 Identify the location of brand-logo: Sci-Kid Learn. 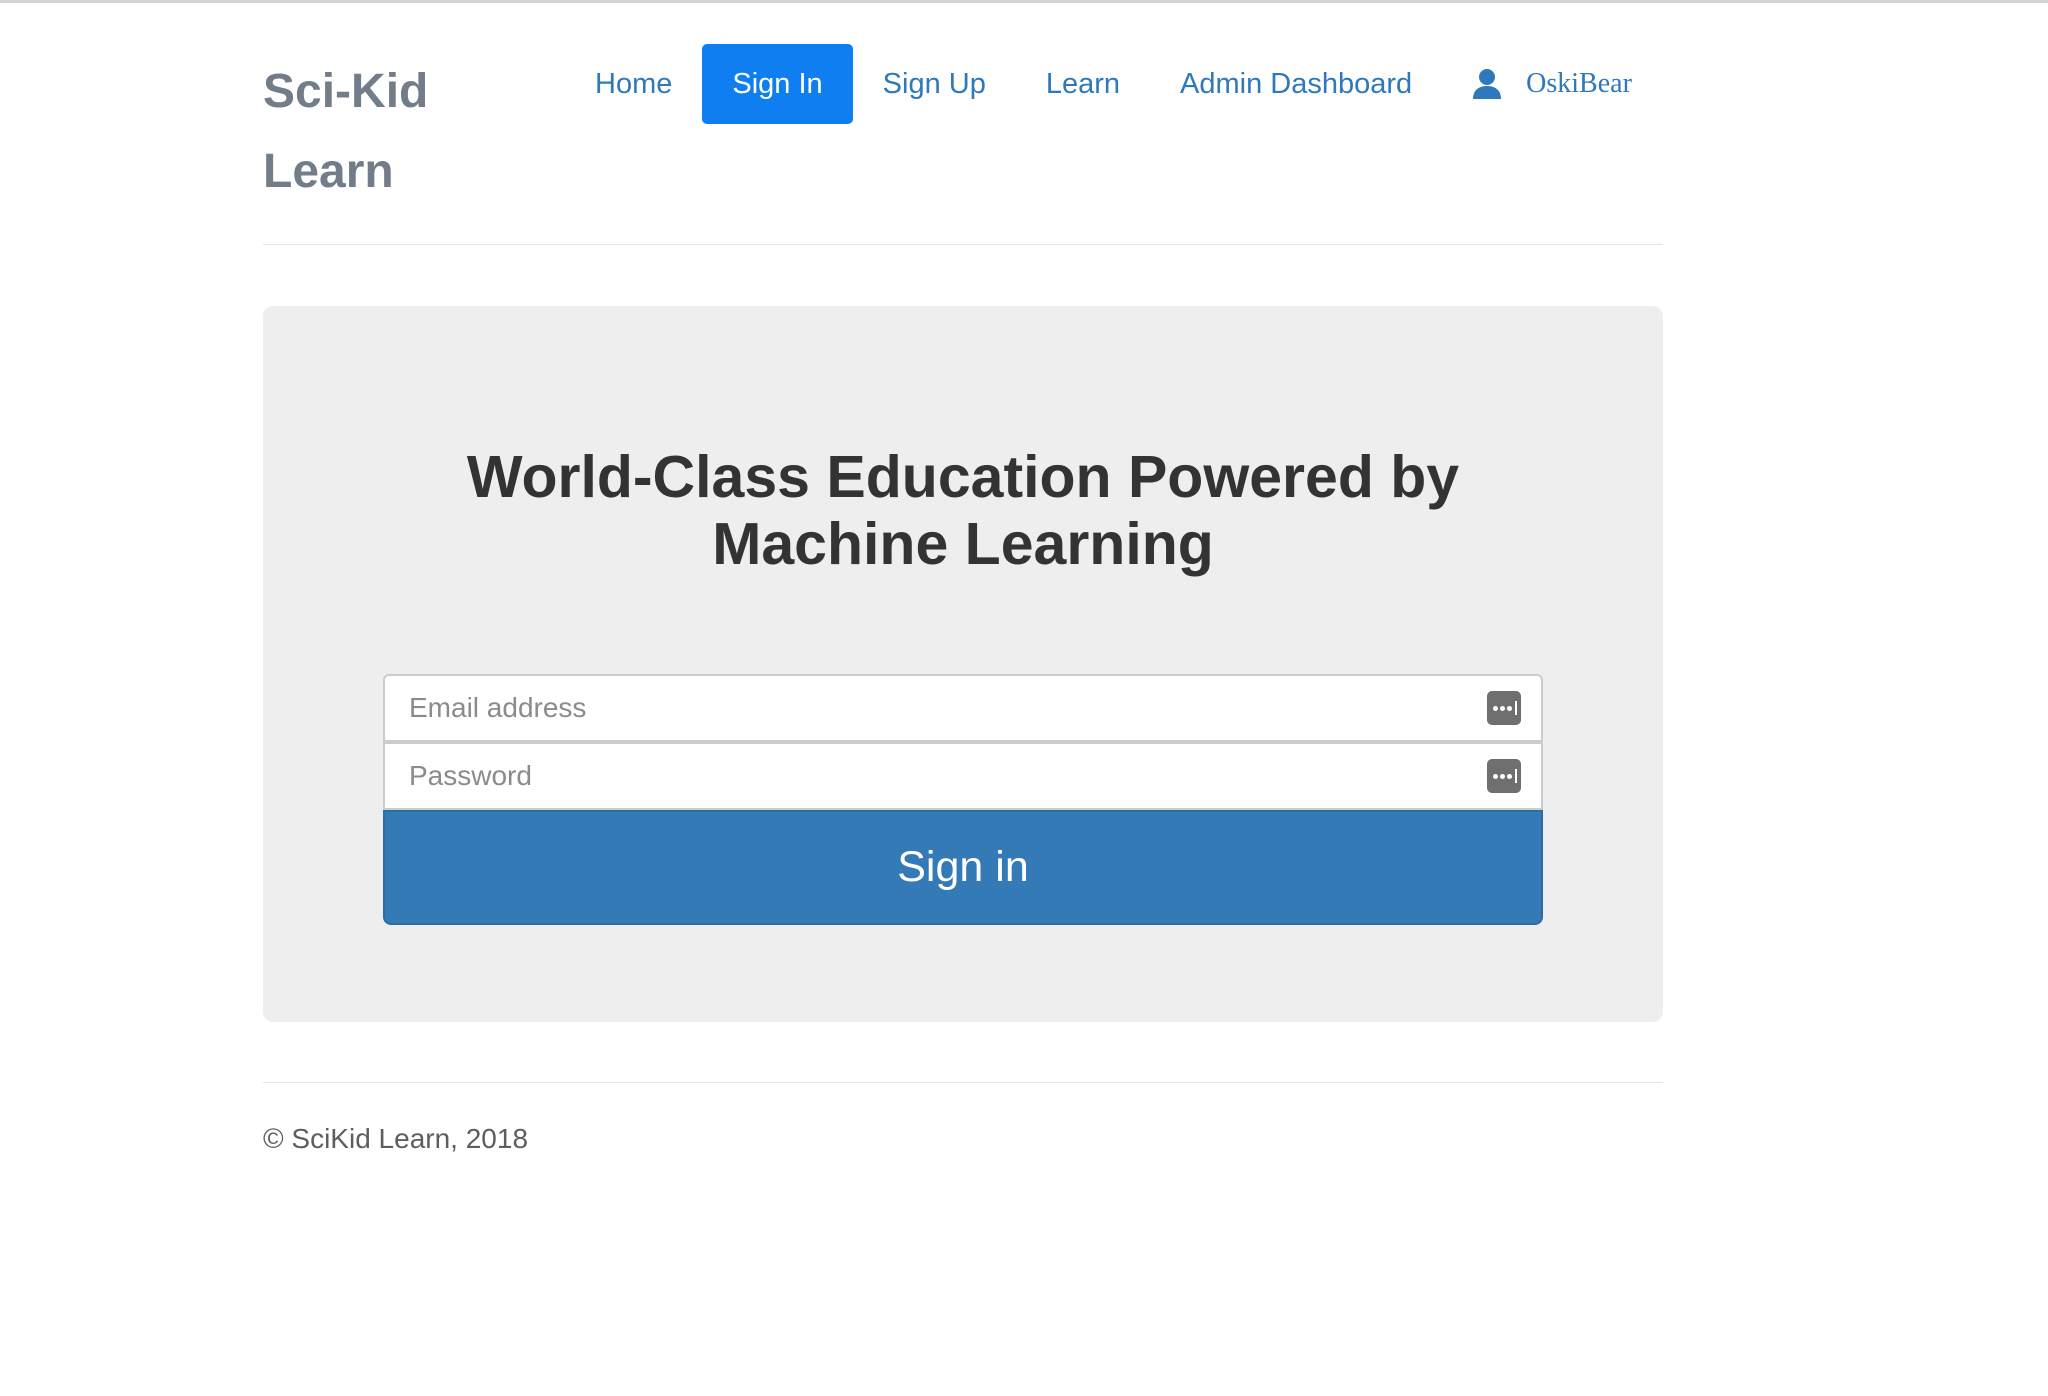
(363, 132).